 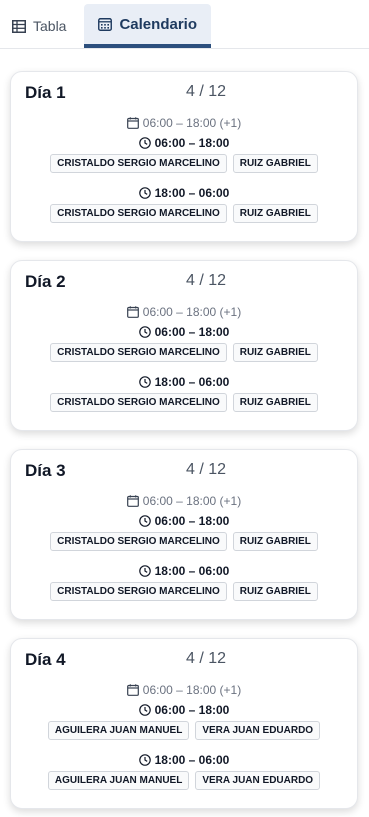 What do you see at coordinates (45, 470) in the screenshot?
I see `day-label: Día 3` at bounding box center [45, 470].